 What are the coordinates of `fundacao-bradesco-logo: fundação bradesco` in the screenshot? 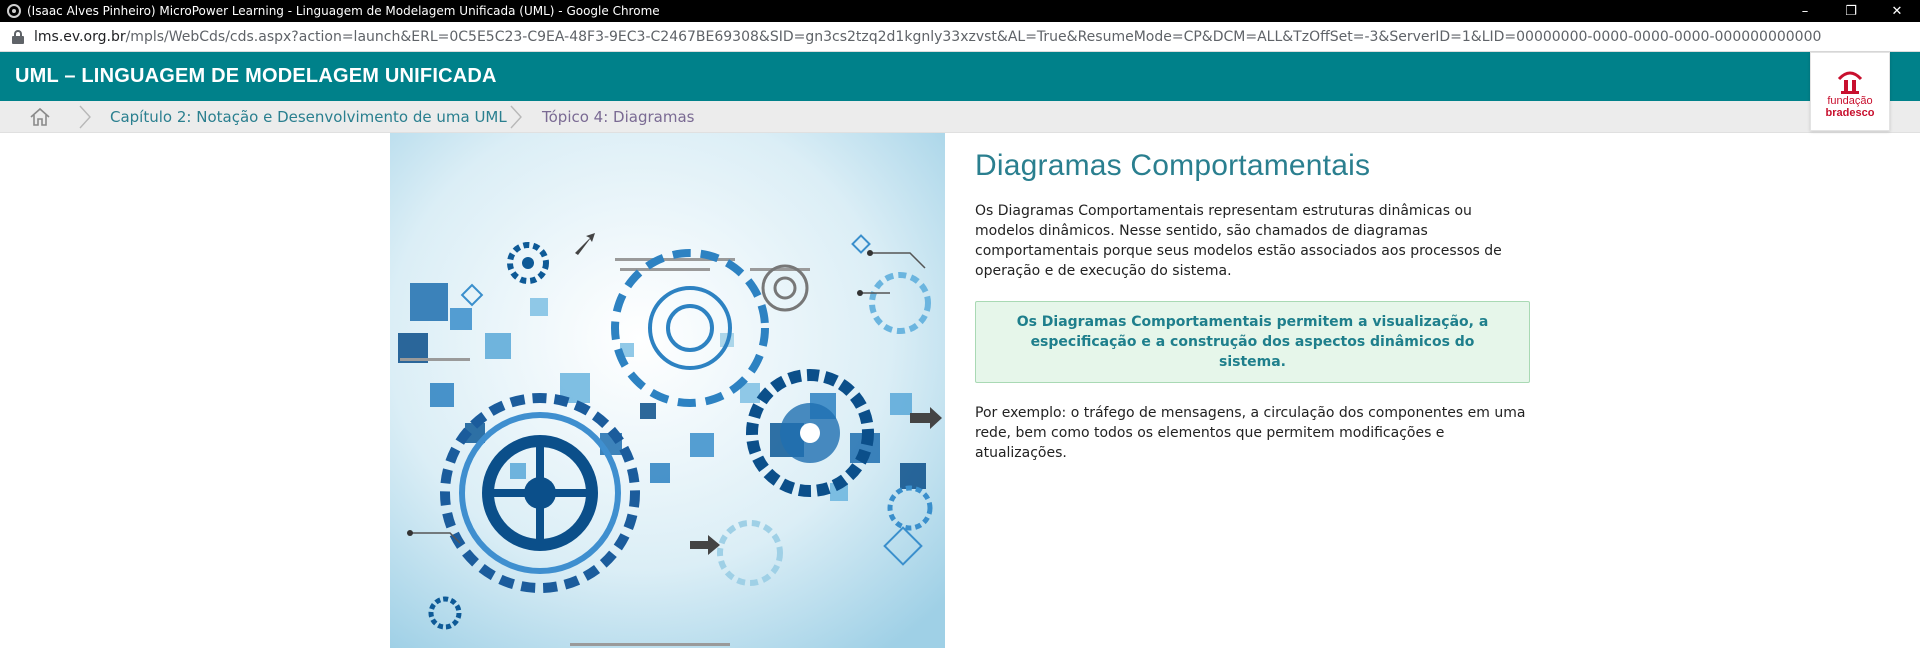 It's located at (1850, 91).